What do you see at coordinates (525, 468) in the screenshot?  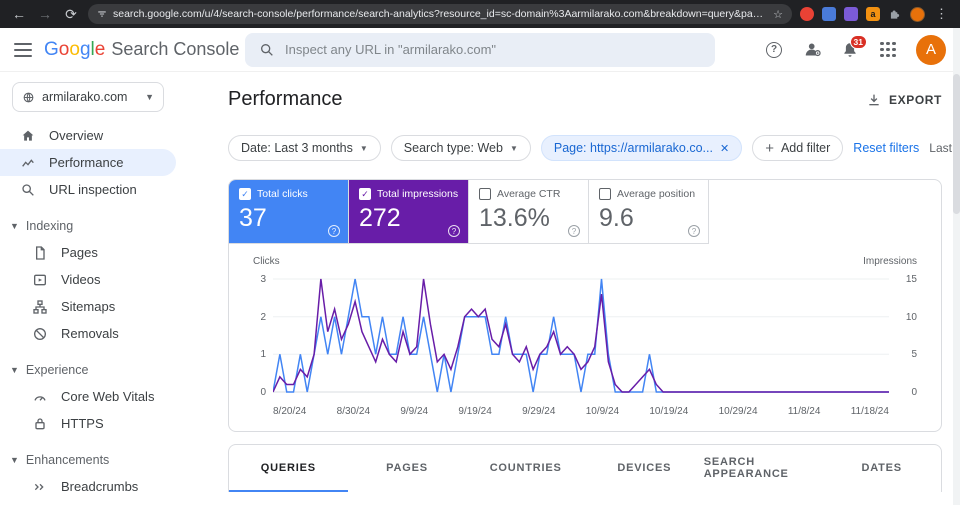 I see `tab-countries: COUNTRIES` at bounding box center [525, 468].